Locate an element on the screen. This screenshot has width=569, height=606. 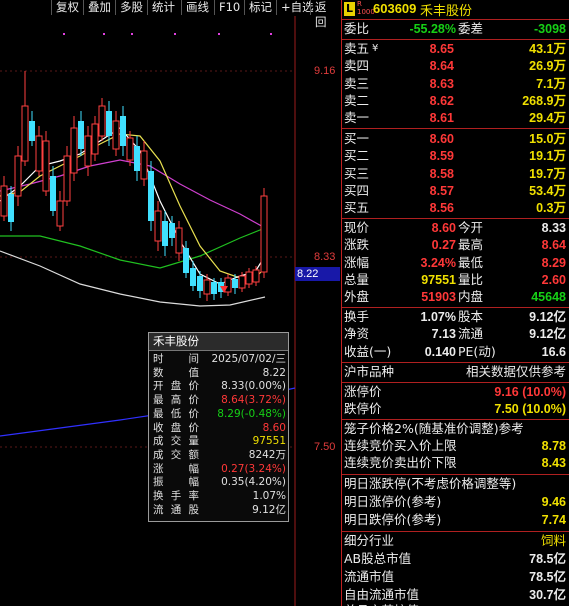
tooltip-row-value: 8.22 is located at coordinates (274, 372).